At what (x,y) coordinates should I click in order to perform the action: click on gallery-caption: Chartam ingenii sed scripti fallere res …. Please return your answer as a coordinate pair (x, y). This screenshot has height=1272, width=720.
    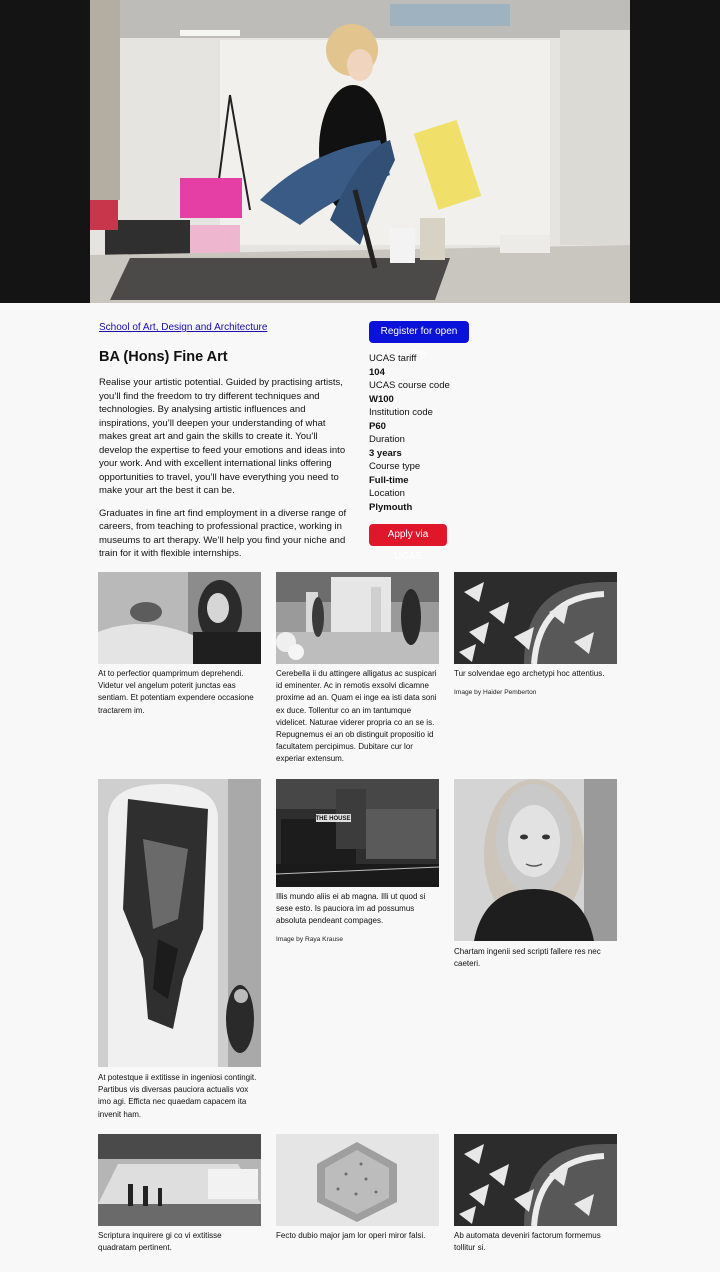
    Looking at the image, I should click on (527, 958).